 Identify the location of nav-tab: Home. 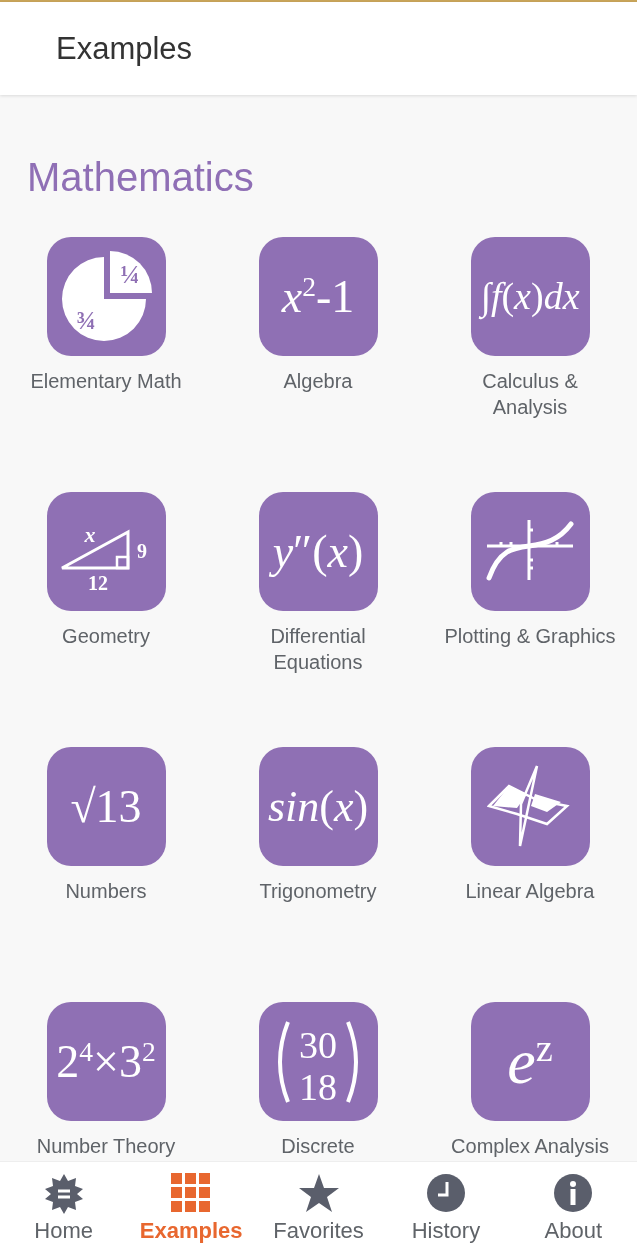
(64, 1208).